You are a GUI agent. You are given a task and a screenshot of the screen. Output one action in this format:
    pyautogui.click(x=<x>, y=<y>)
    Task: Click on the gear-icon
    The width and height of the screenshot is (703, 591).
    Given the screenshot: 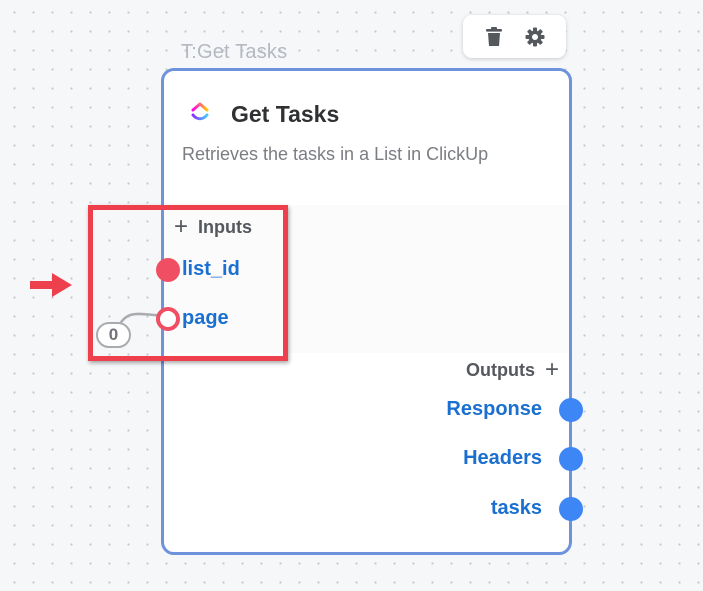 What is the action you would take?
    pyautogui.click(x=535, y=36)
    